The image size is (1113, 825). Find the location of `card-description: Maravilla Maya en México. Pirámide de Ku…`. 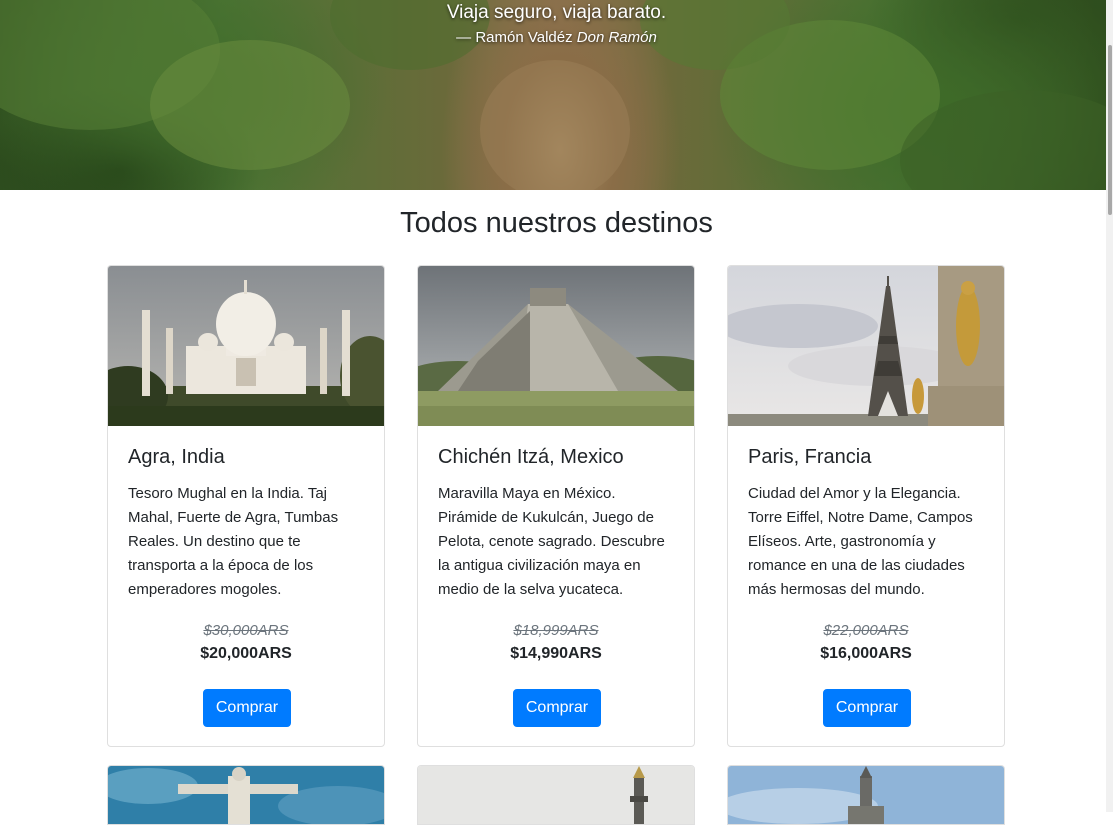

card-description: Maravilla Maya en México. Pirámide de Ku… is located at coordinates (551, 541).